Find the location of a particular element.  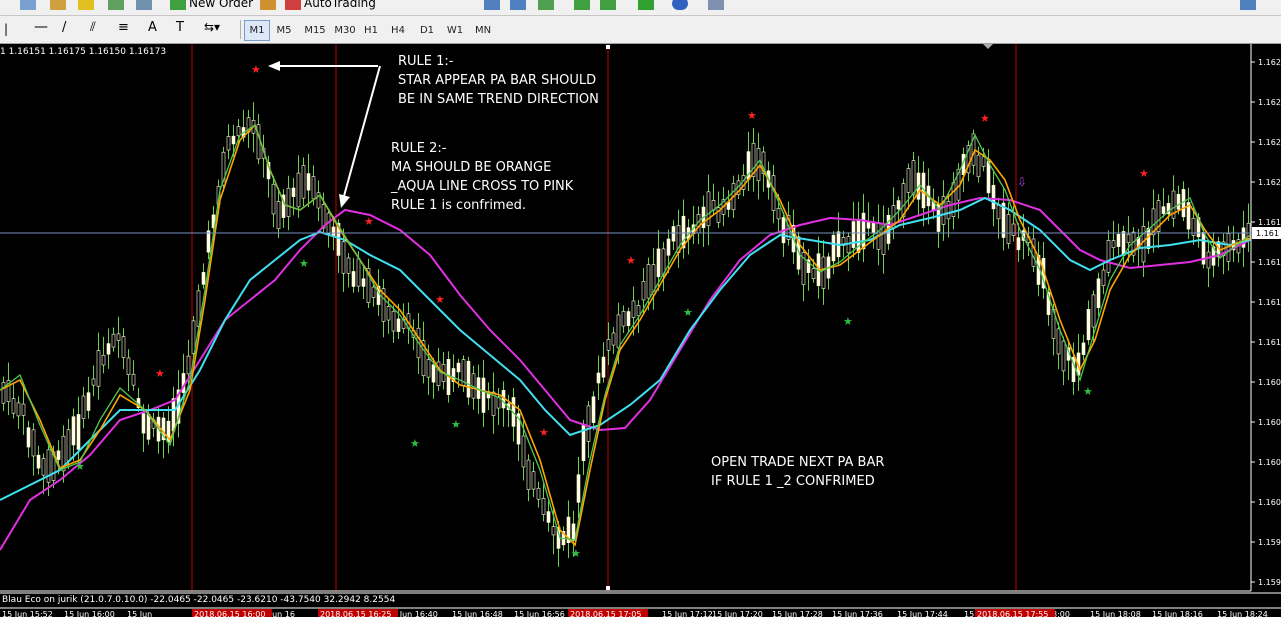

time-label: 15 Jun 15:52 is located at coordinates (27, 613).